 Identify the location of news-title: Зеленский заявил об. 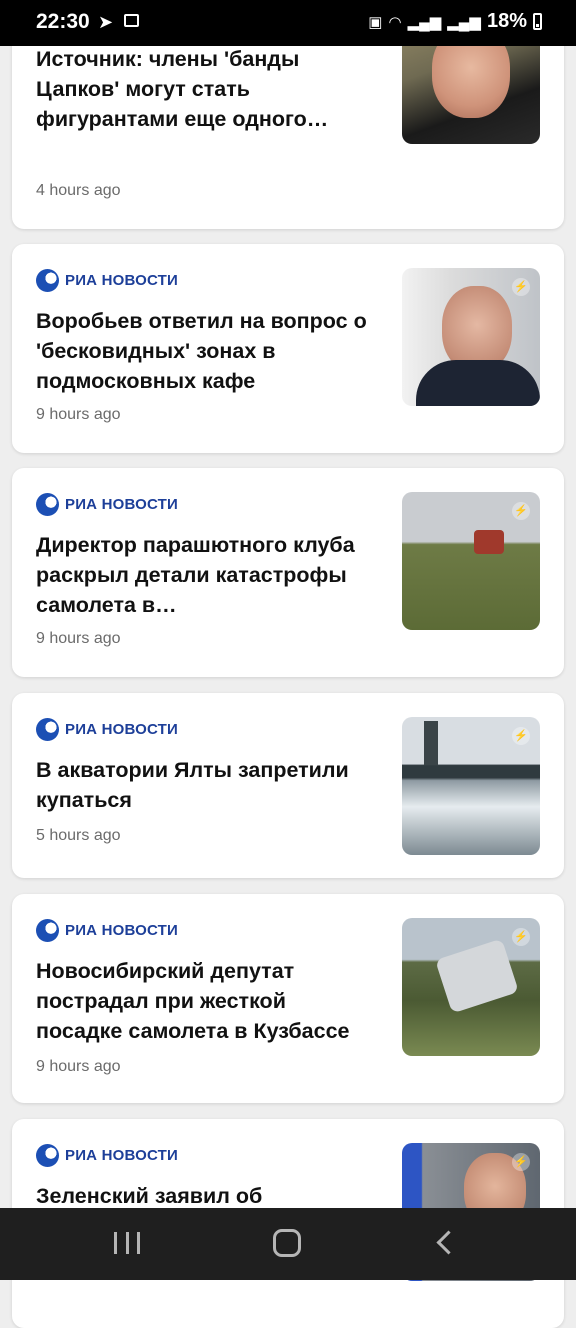
(206, 1196).